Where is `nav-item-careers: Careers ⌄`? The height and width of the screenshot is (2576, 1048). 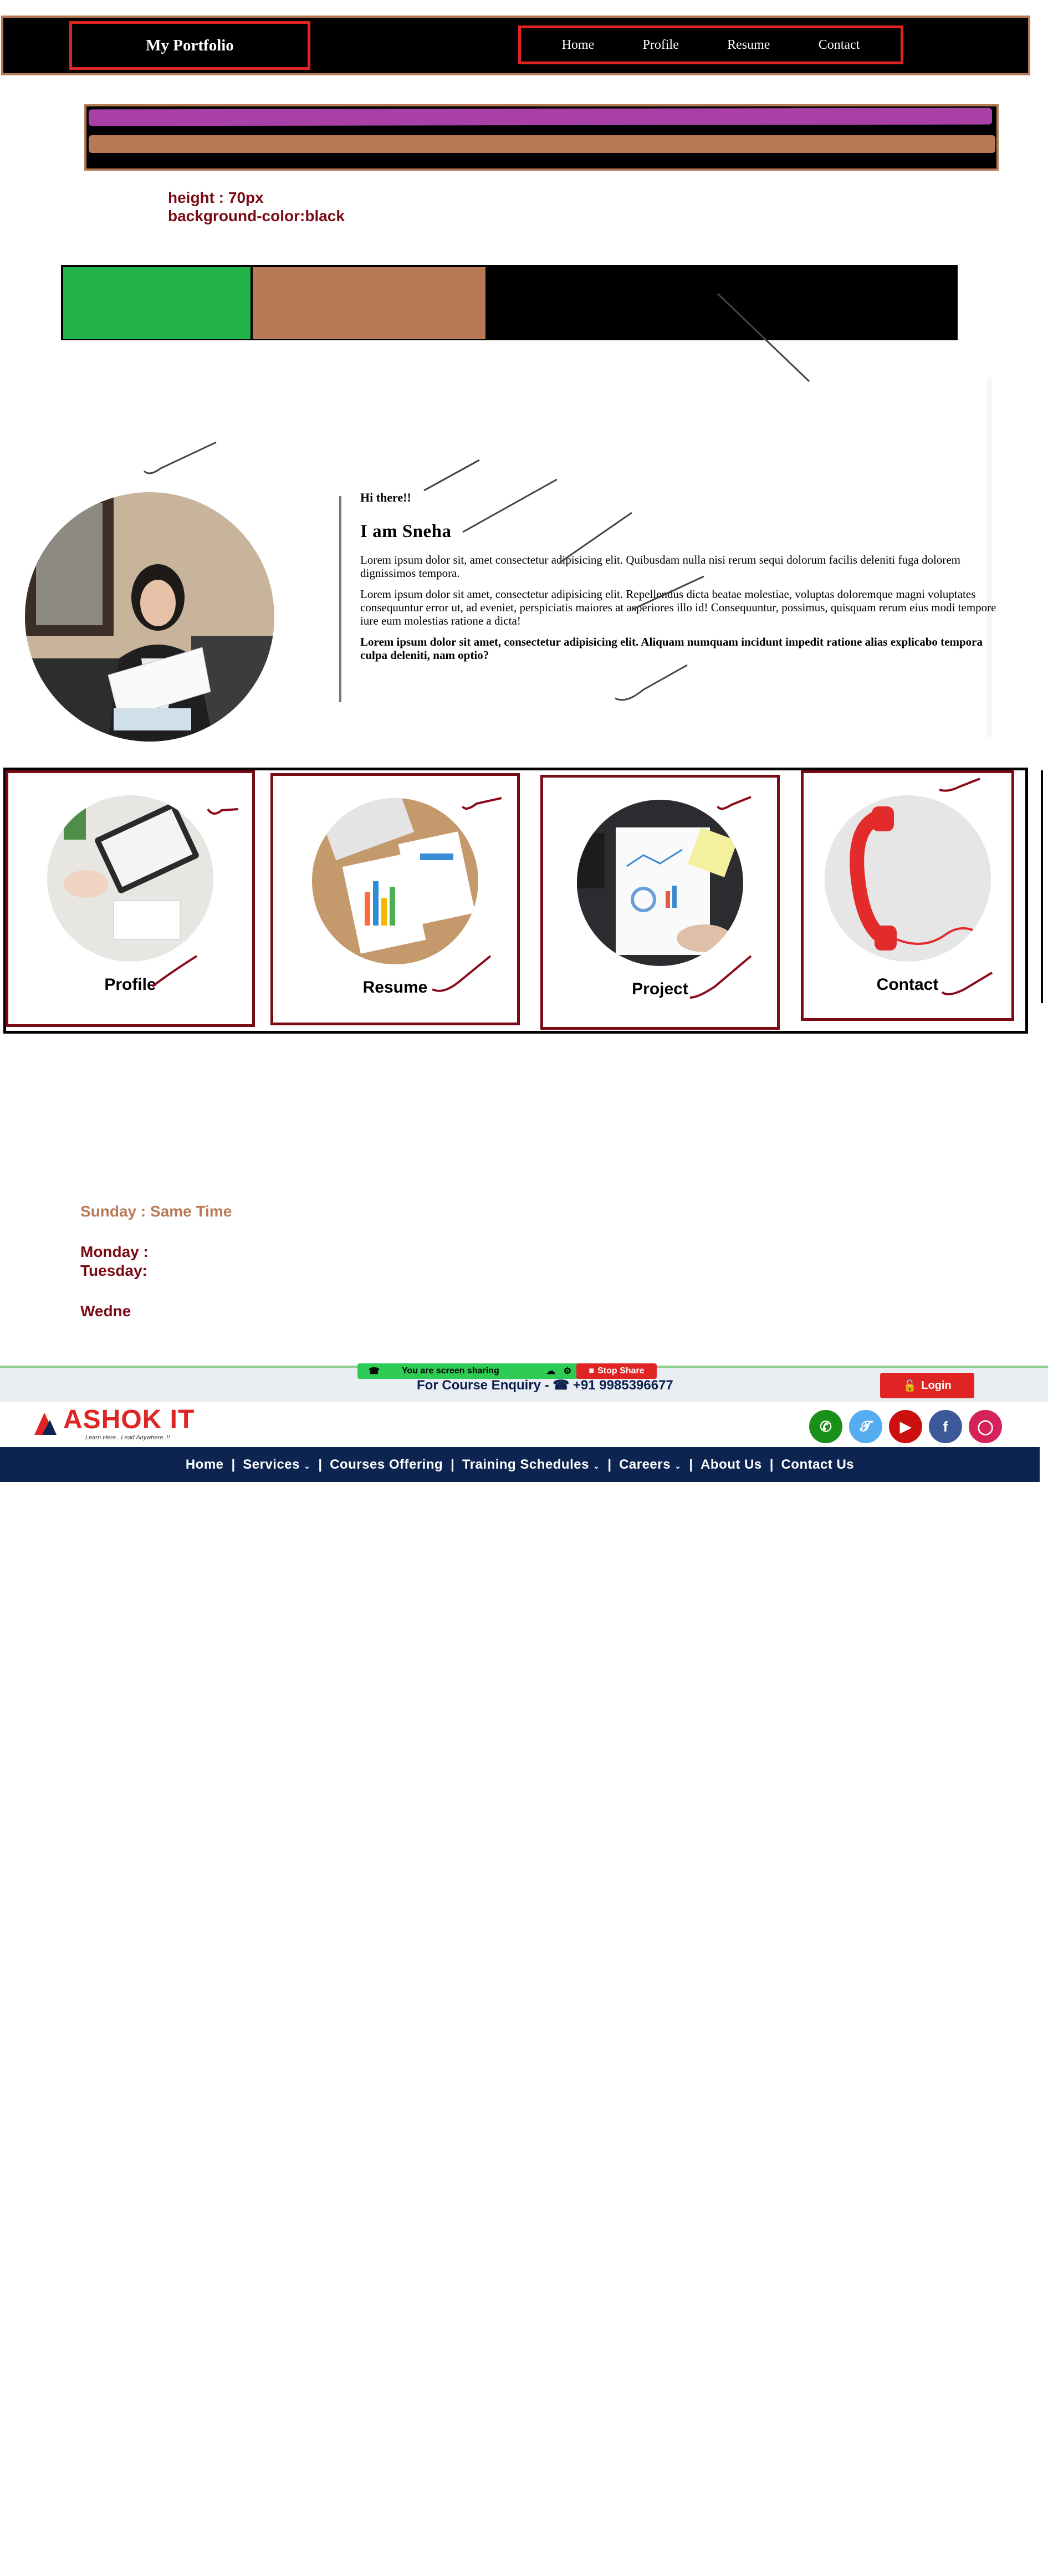 nav-item-careers: Careers ⌄ is located at coordinates (650, 1465).